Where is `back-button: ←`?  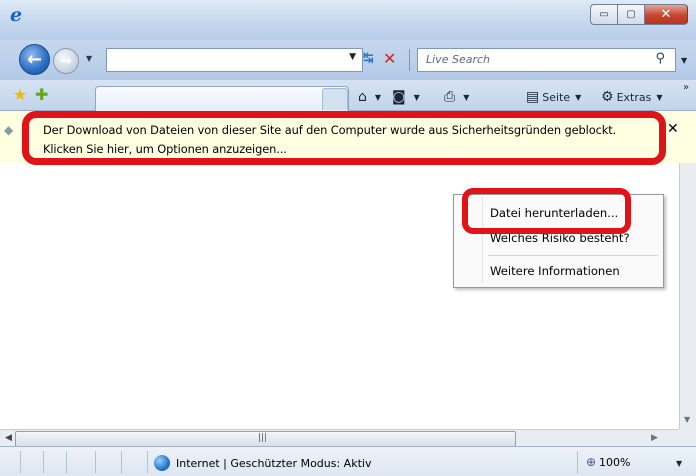 back-button: ← is located at coordinates (34, 59).